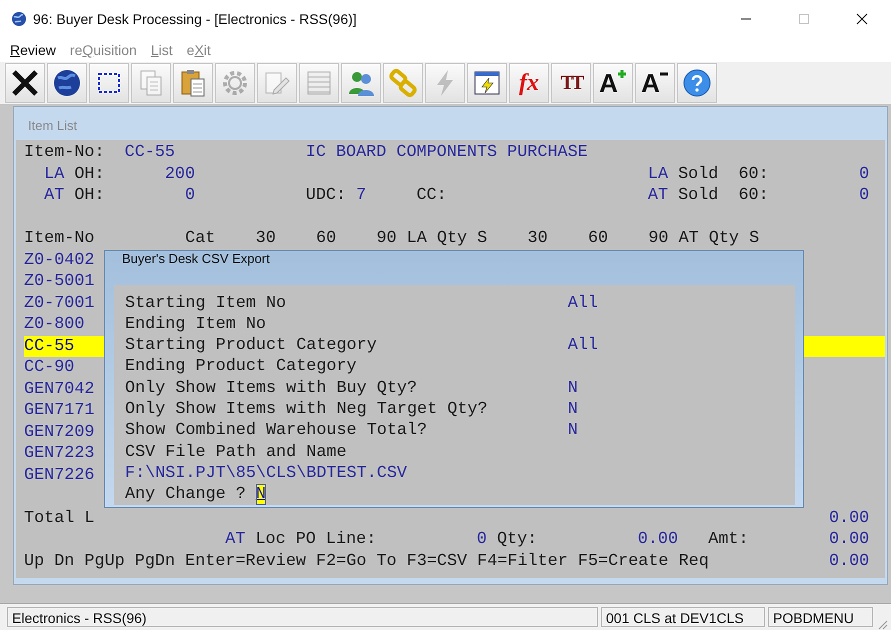  What do you see at coordinates (193, 83) in the screenshot?
I see `paste-icon` at bounding box center [193, 83].